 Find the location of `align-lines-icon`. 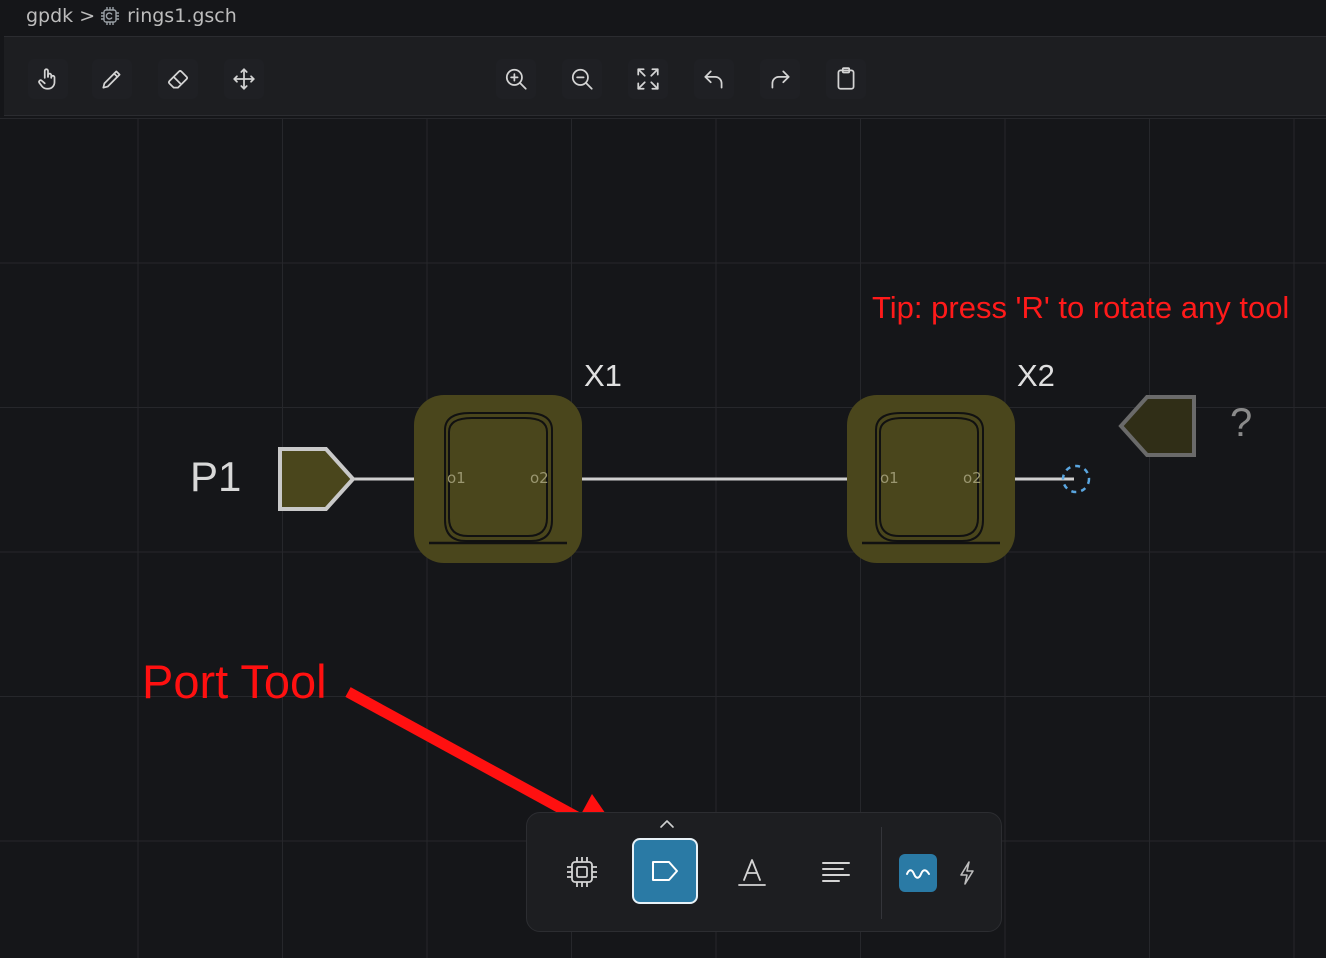

align-lines-icon is located at coordinates (836, 872).